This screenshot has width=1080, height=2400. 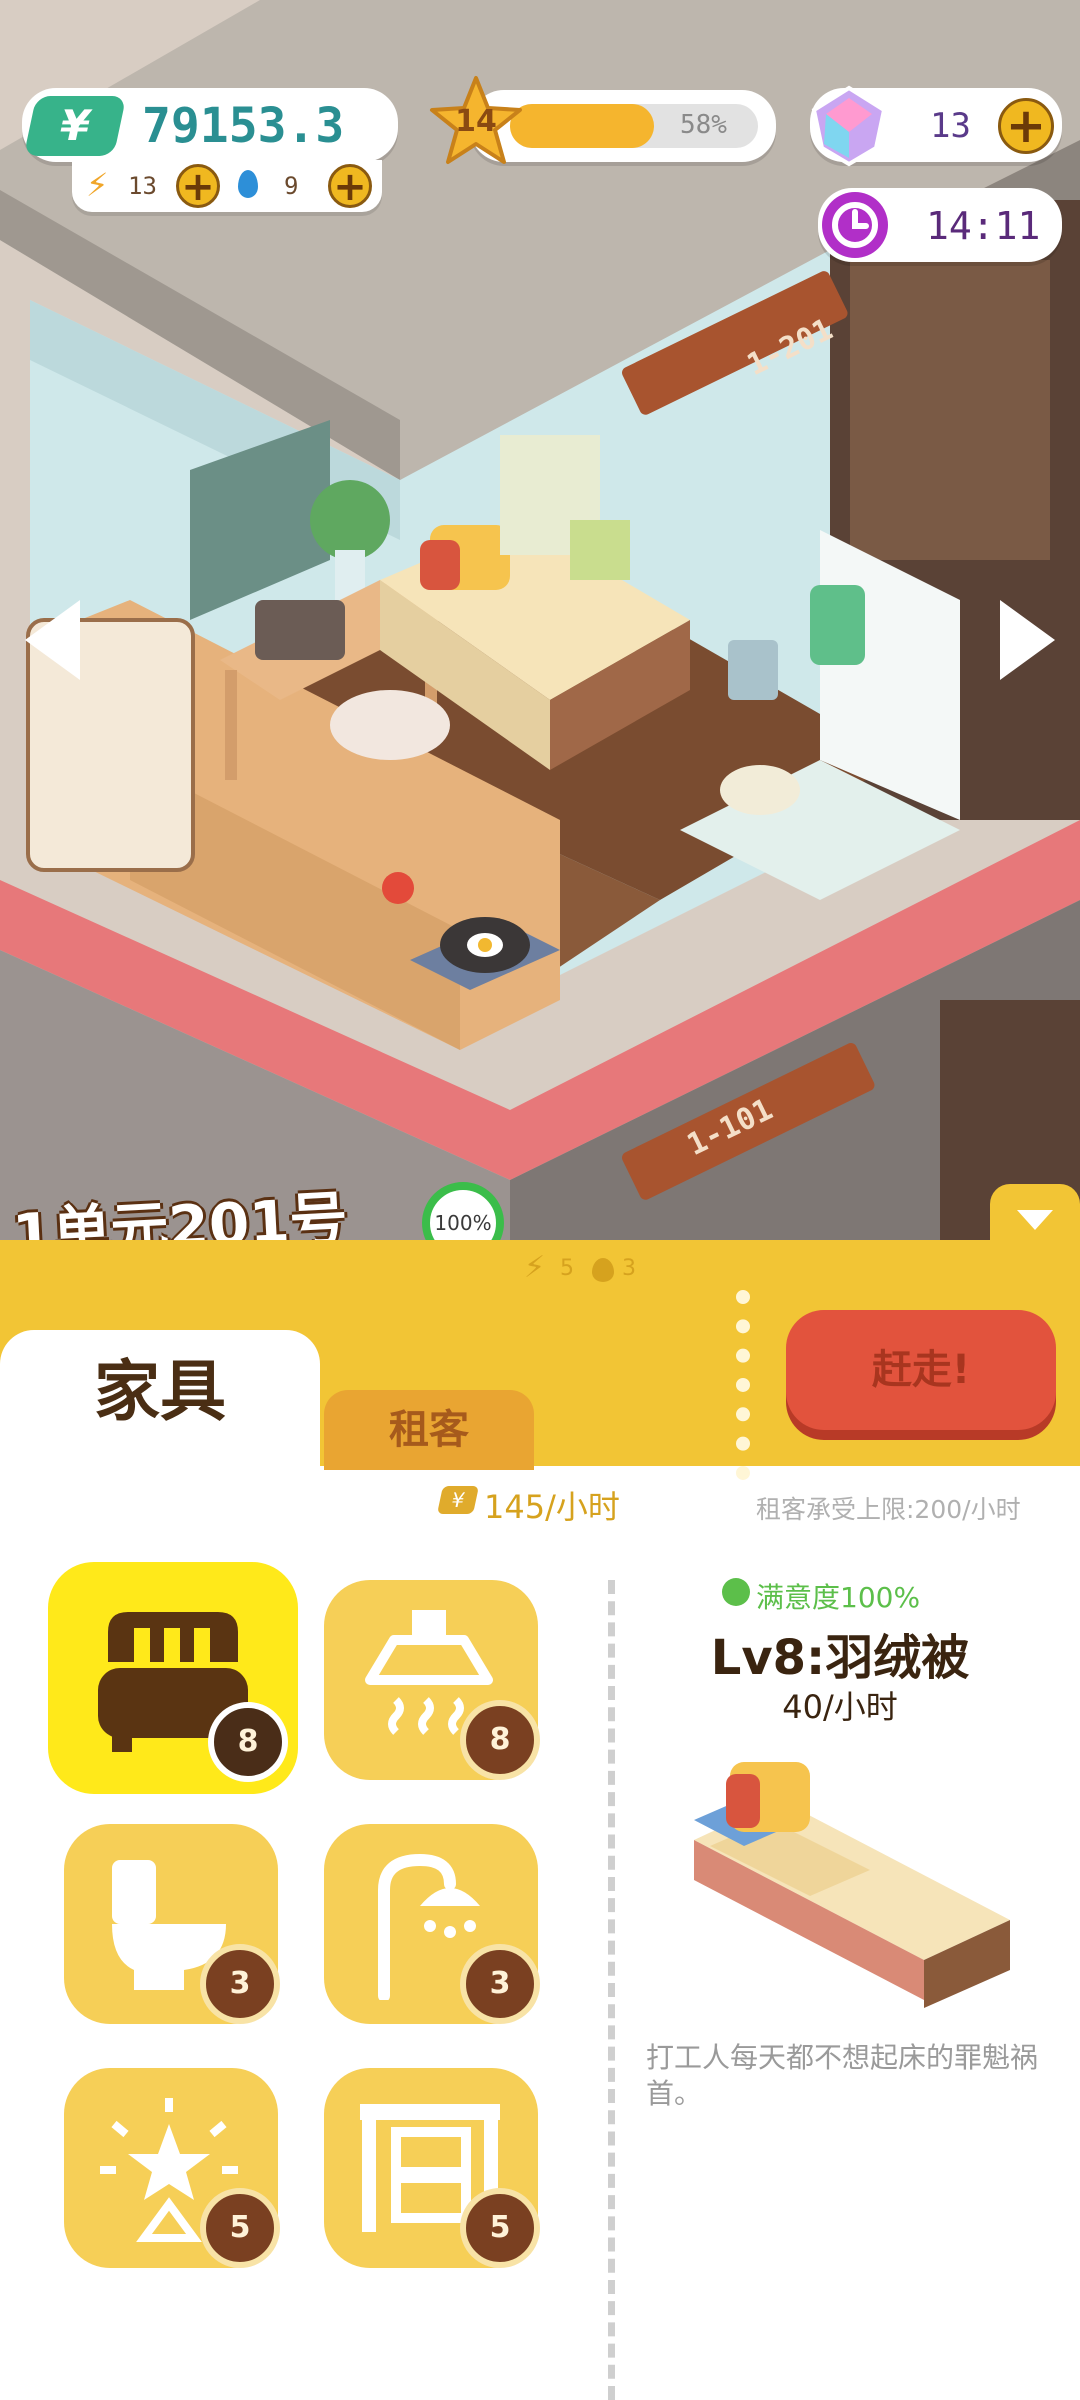 I want to click on furniture-card-toilet: 3, so click(x=172, y=1924).